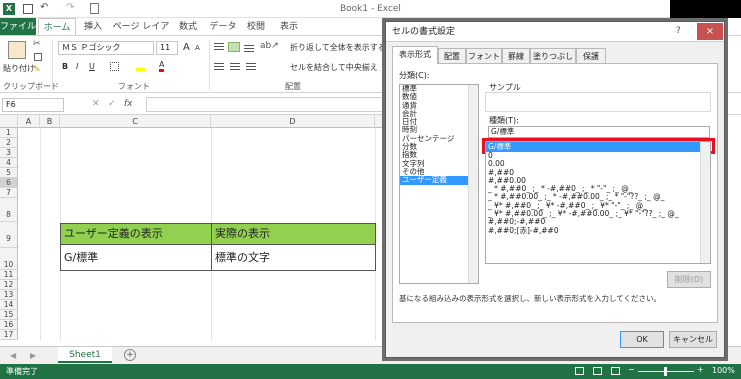  Describe the element at coordinates (235, 63) in the screenshot. I see `align-center-icon` at that location.